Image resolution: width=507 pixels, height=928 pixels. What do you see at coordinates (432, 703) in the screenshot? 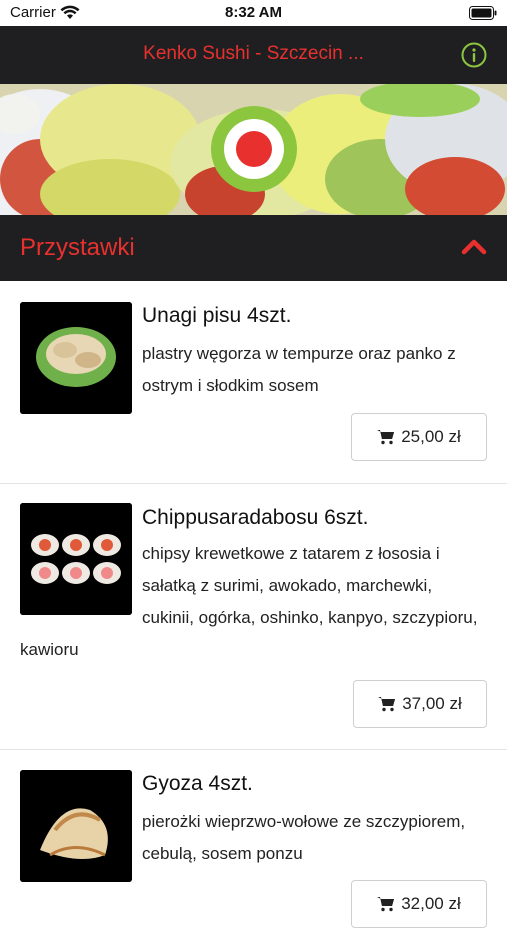
I see `price-label: 37,00 zł` at bounding box center [432, 703].